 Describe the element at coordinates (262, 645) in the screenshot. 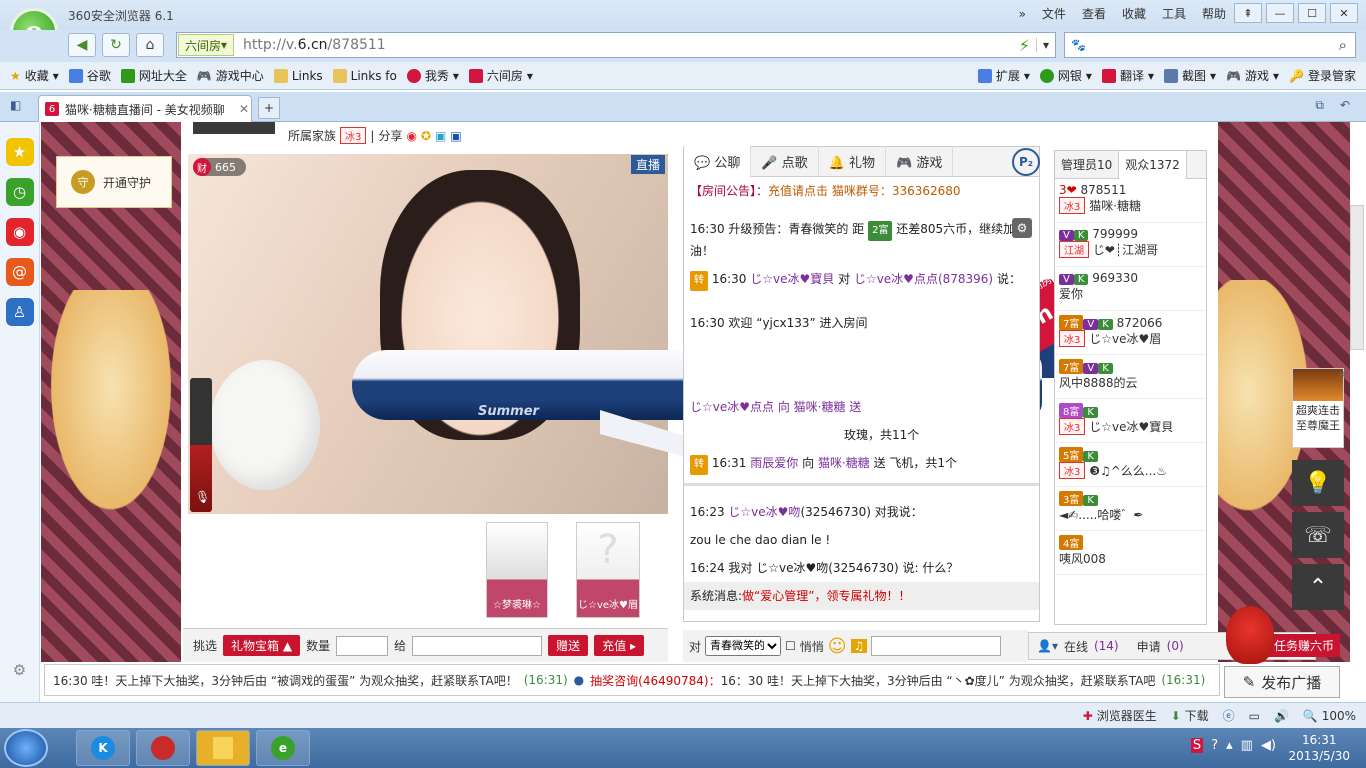

I see `gift-box-button: 礼物宝箱 ▲` at that location.